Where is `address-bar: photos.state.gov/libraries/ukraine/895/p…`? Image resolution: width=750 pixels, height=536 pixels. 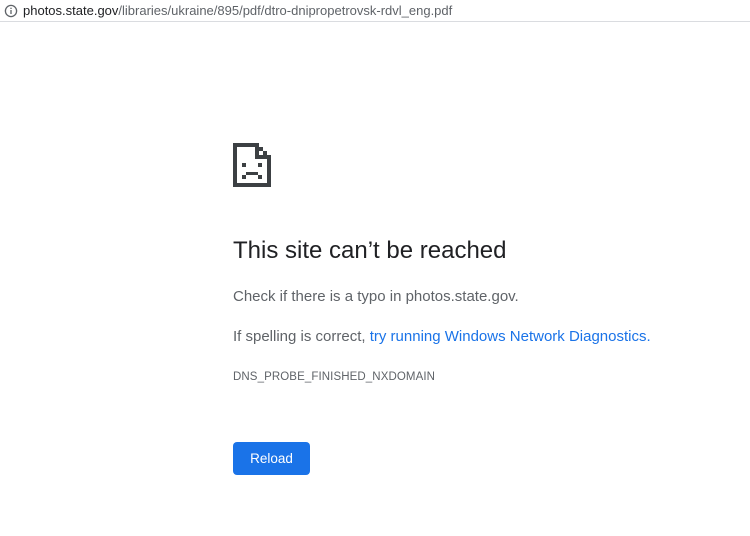 address-bar: photos.state.gov/libraries/ukraine/895/p… is located at coordinates (375, 11).